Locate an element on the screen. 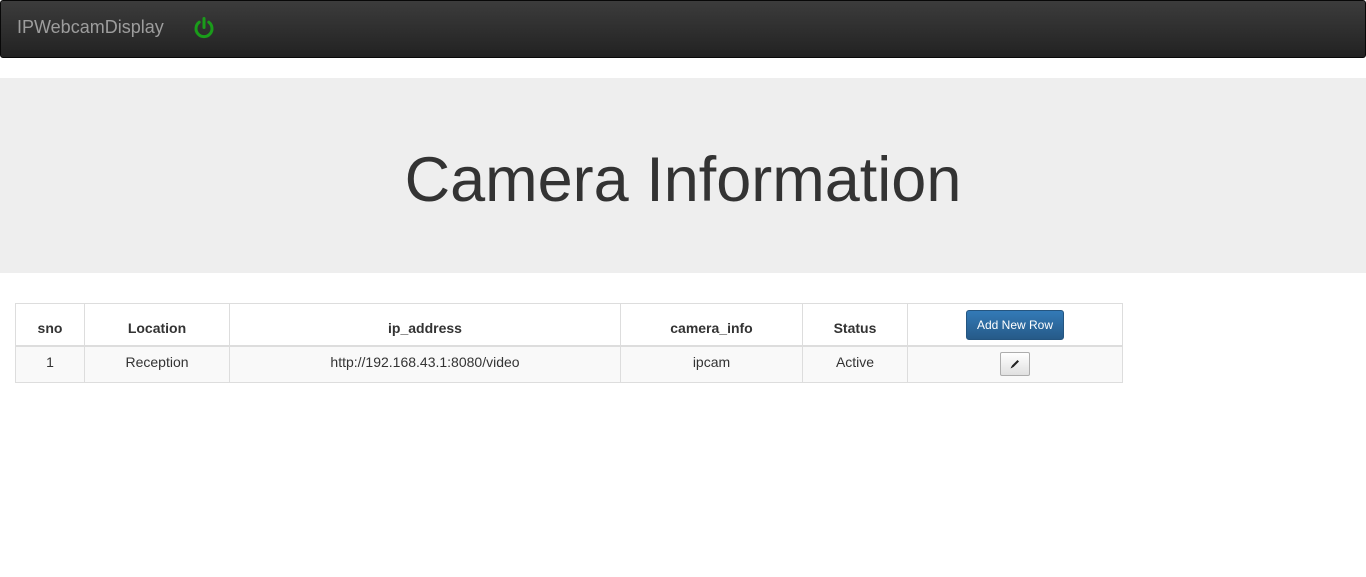  column-header-actions: Add New Row is located at coordinates (1015, 325).